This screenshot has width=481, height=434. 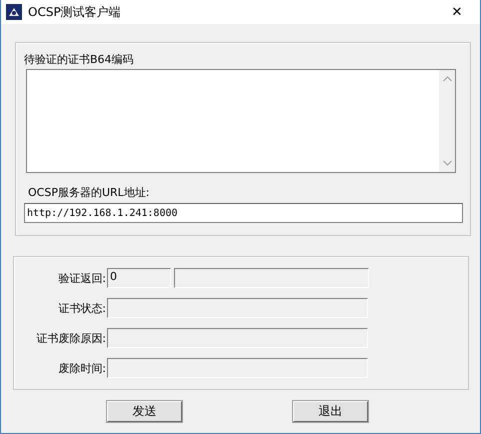 I want to click on result-label: 废除时间:, so click(x=81, y=368).